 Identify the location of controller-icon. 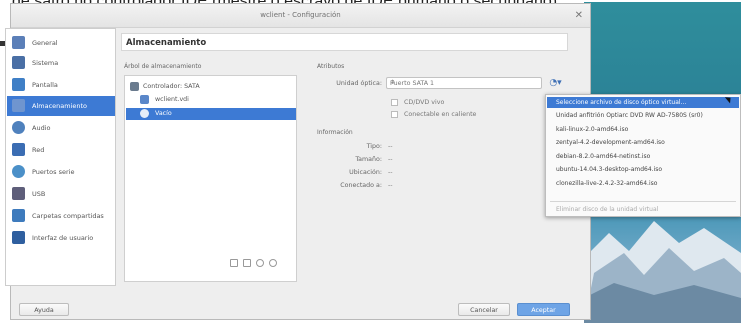
(134, 86).